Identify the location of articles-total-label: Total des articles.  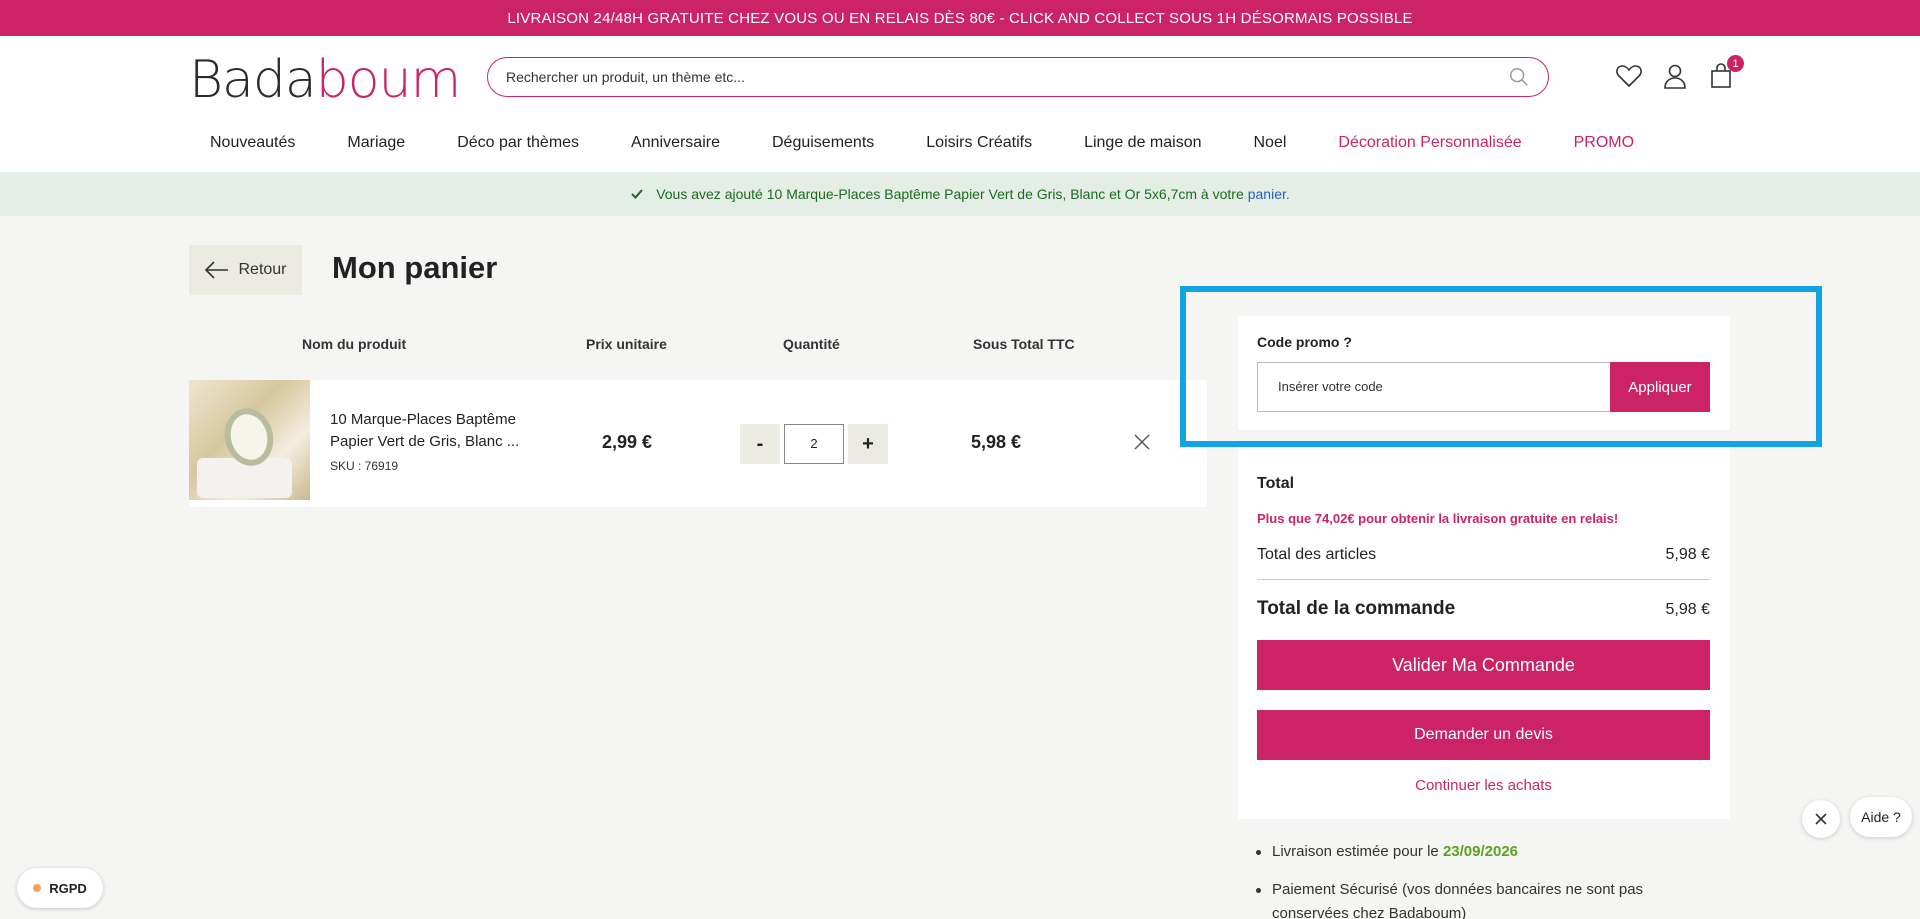
(1317, 554).